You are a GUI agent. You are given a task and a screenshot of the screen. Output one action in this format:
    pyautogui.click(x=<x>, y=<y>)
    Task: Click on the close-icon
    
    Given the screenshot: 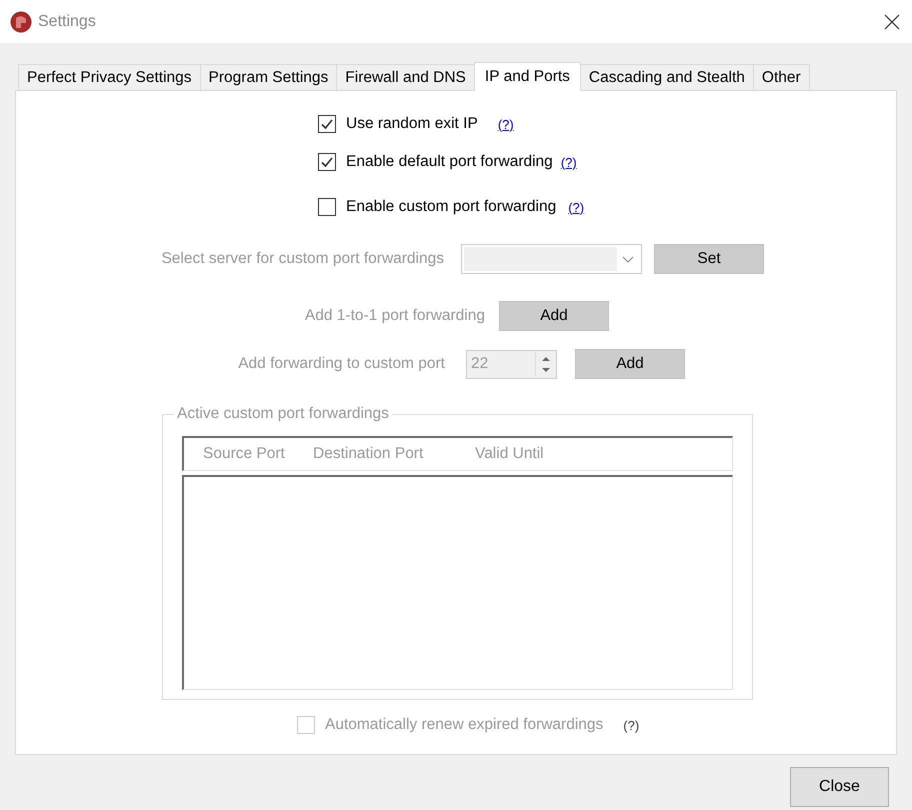 What is the action you would take?
    pyautogui.click(x=892, y=22)
    